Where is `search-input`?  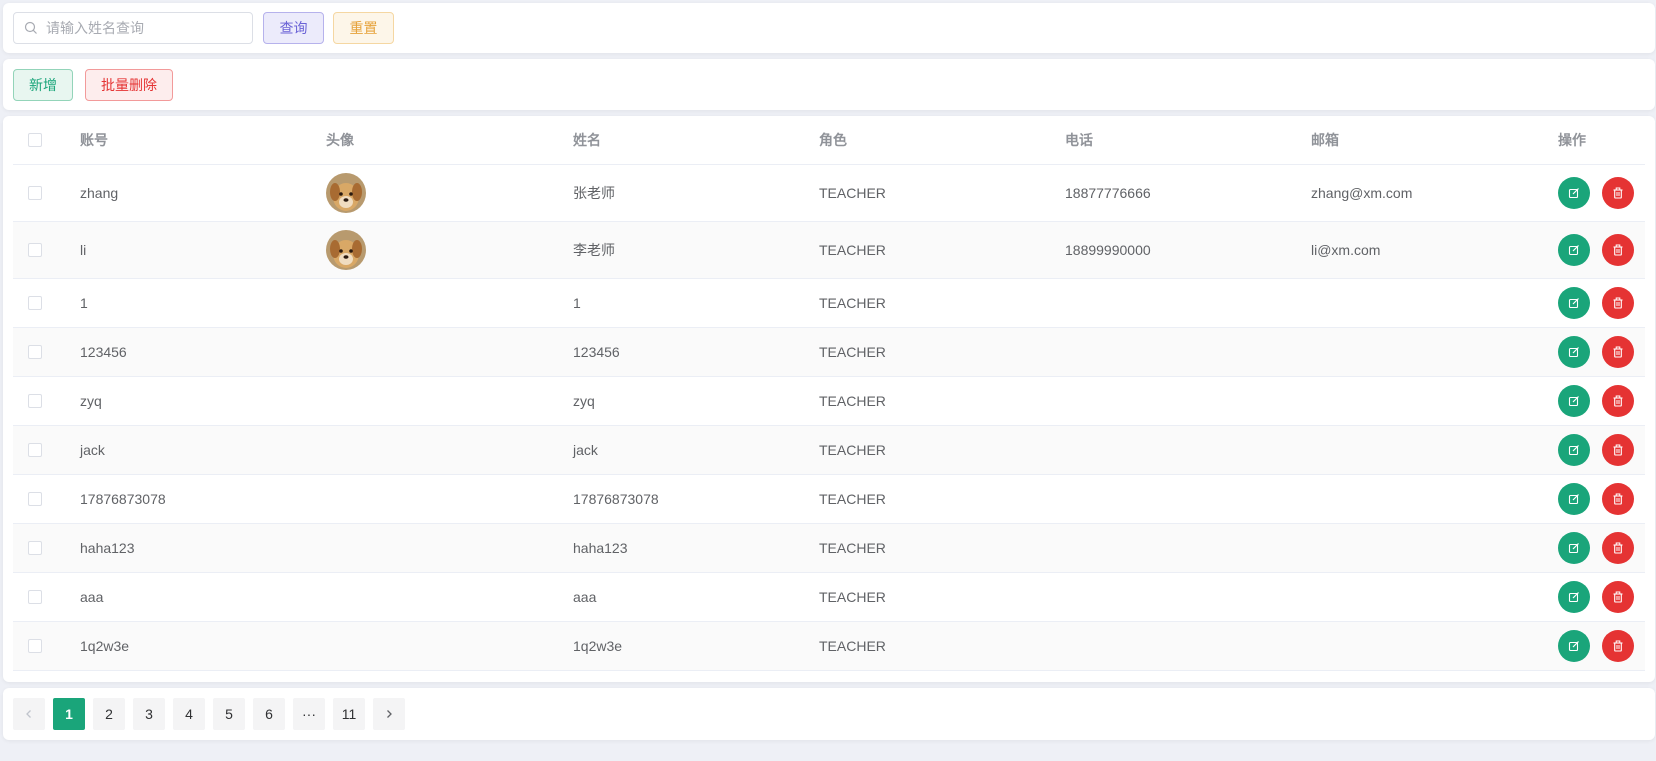
search-input is located at coordinates (146, 28).